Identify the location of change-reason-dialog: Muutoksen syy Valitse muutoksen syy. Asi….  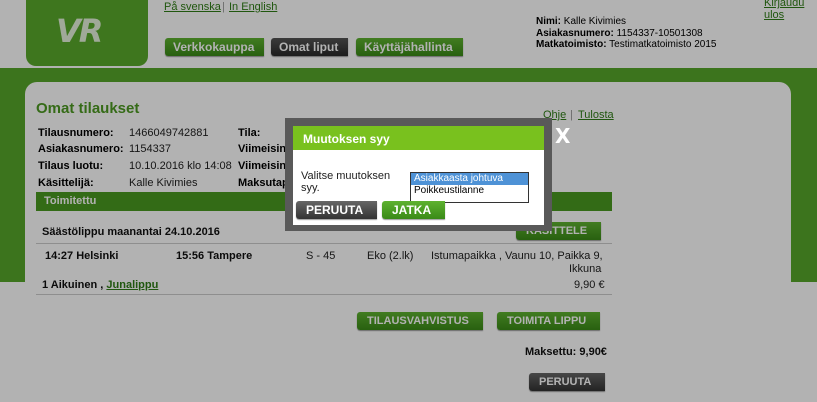
(418, 175).